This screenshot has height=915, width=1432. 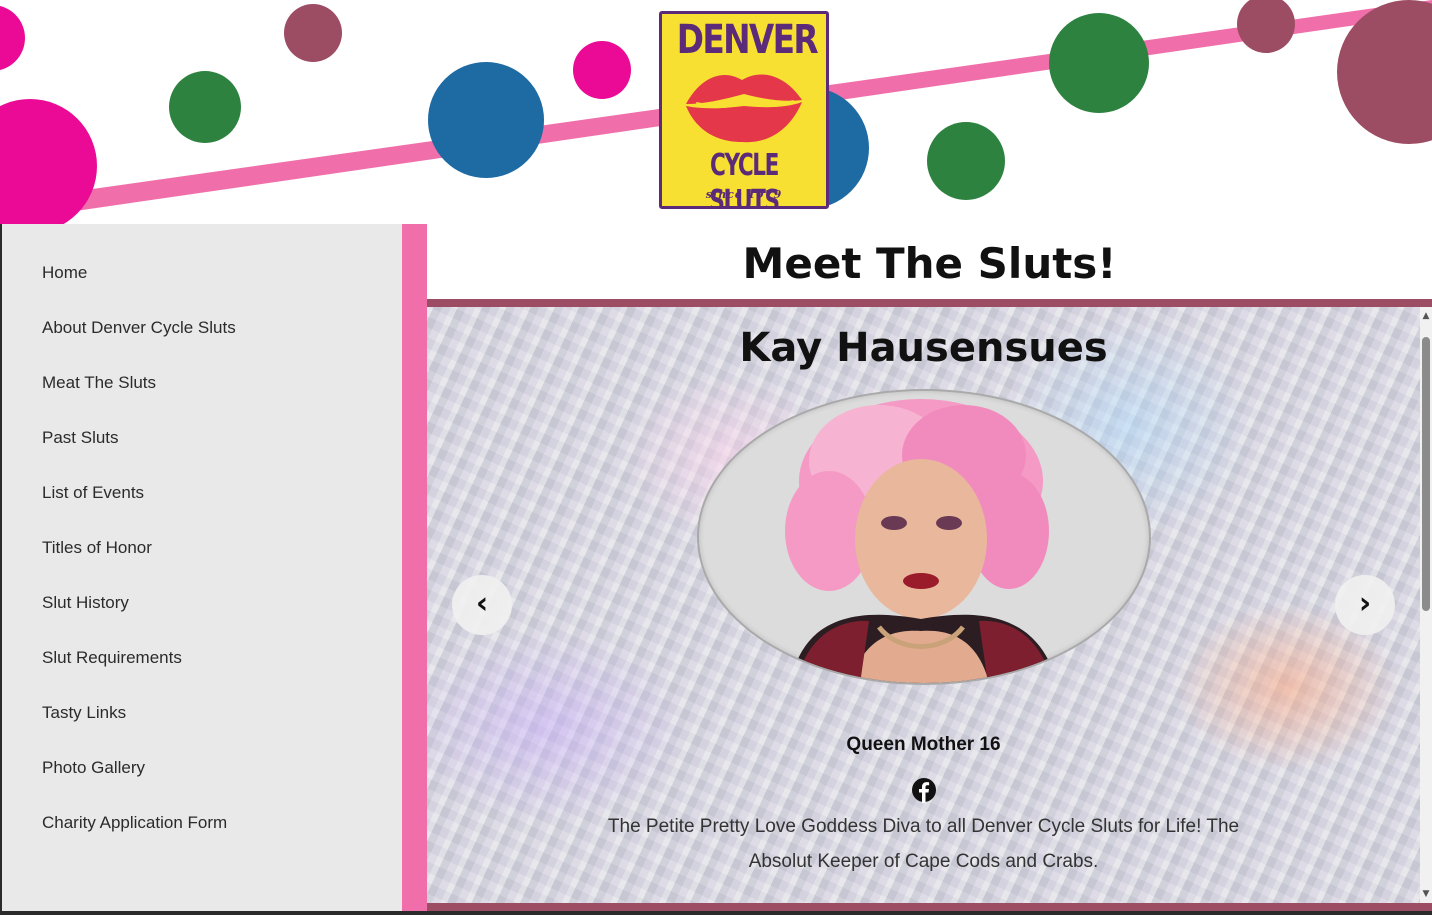 What do you see at coordinates (923, 744) in the screenshot?
I see `member-title: Queen Mother 16` at bounding box center [923, 744].